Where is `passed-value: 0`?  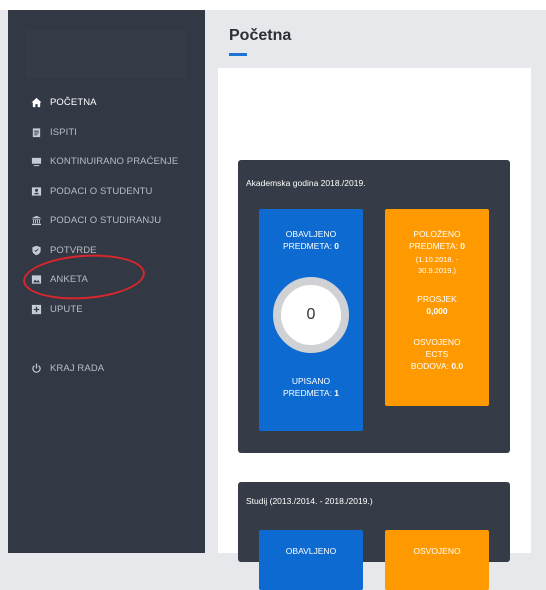 passed-value: 0 is located at coordinates (463, 246).